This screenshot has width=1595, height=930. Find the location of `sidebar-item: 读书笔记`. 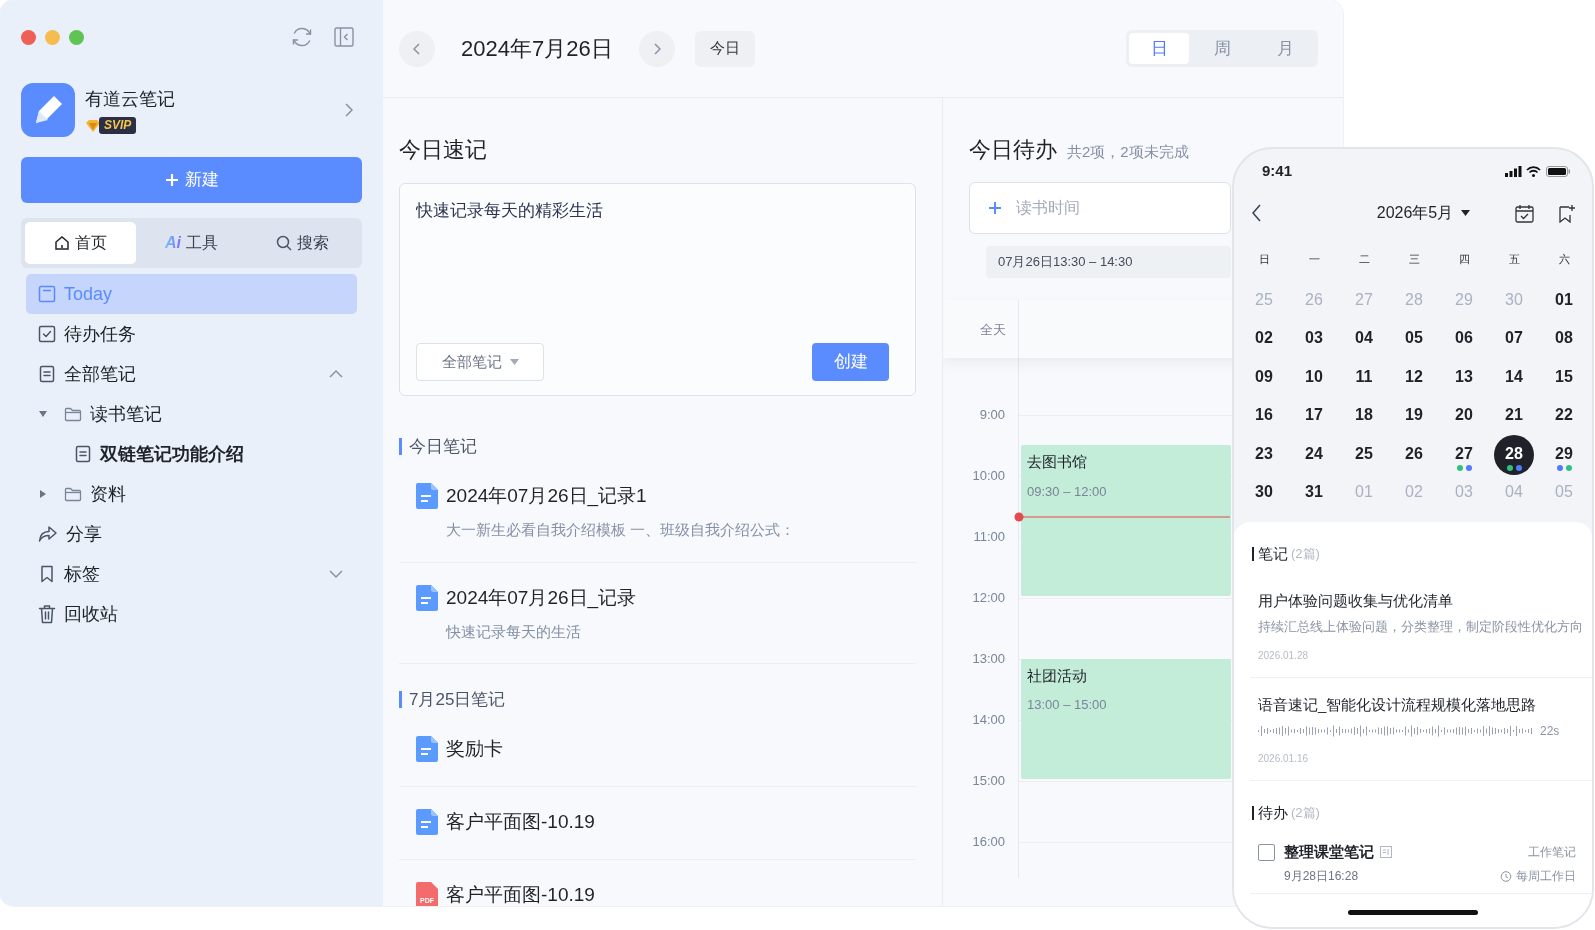

sidebar-item: 读书笔记 is located at coordinates (191, 414).